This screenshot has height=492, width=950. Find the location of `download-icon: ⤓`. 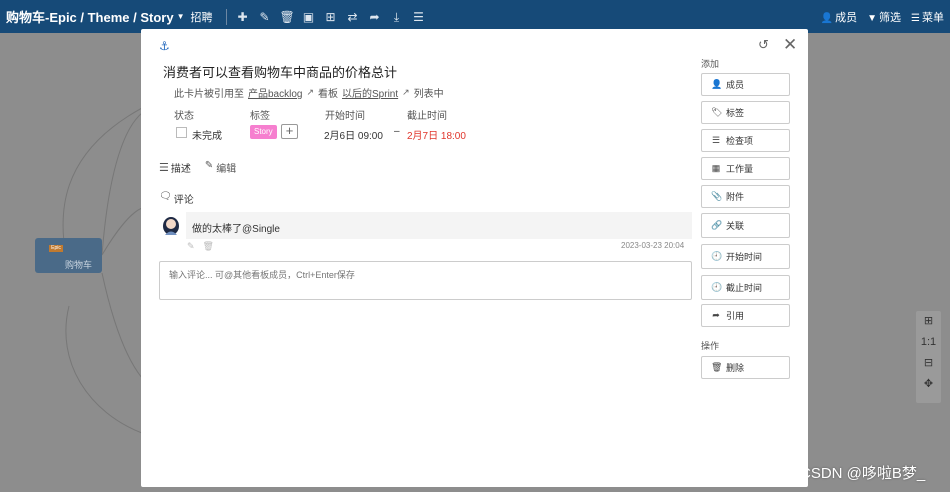

download-icon: ⤓ is located at coordinates (397, 17).